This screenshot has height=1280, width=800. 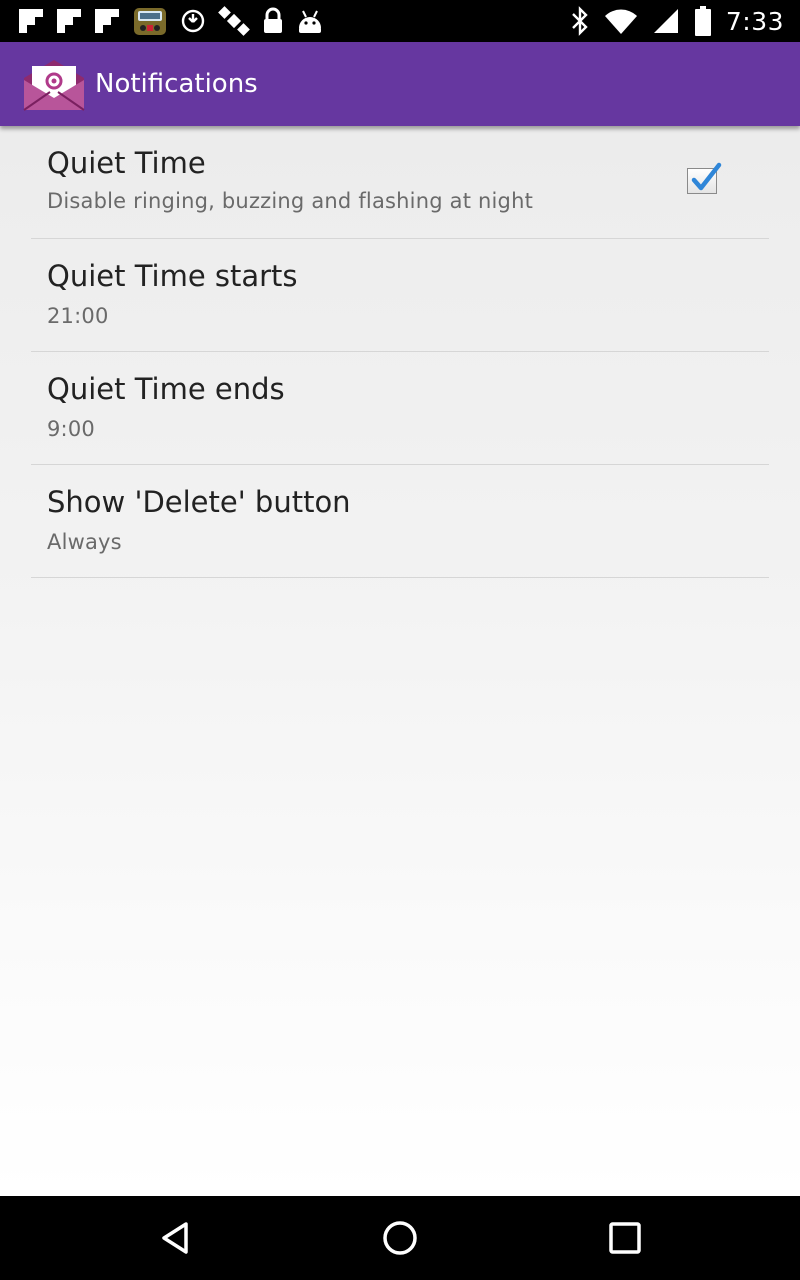 I want to click on bluetooth-icon, so click(x=580, y=21).